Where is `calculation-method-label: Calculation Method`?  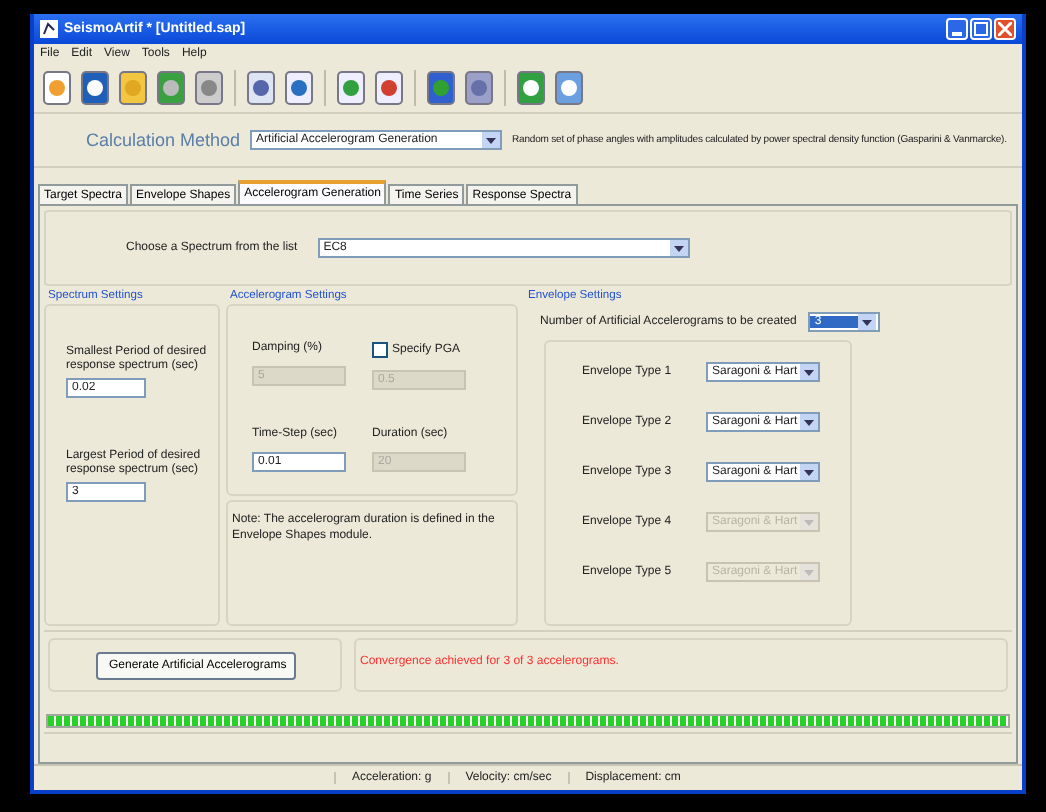 calculation-method-label: Calculation Method is located at coordinates (163, 140).